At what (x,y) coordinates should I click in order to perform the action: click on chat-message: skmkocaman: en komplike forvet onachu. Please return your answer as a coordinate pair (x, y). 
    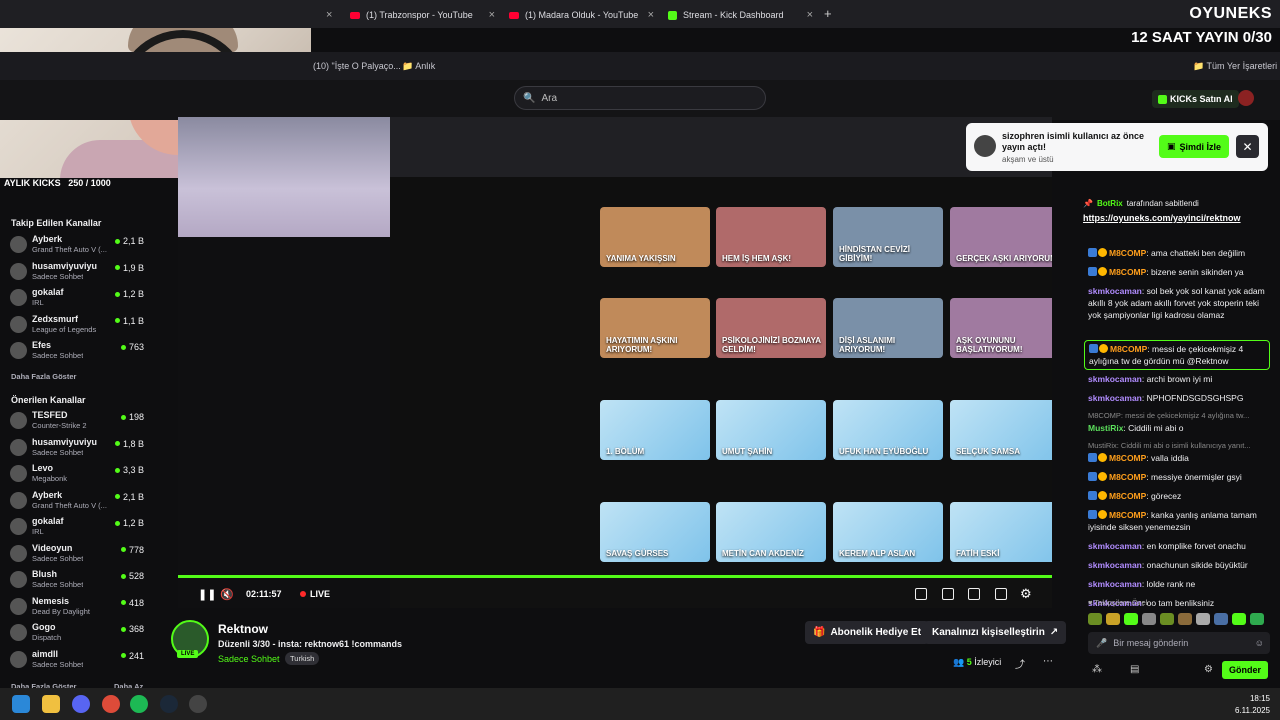
    Looking at the image, I should click on (1181, 546).